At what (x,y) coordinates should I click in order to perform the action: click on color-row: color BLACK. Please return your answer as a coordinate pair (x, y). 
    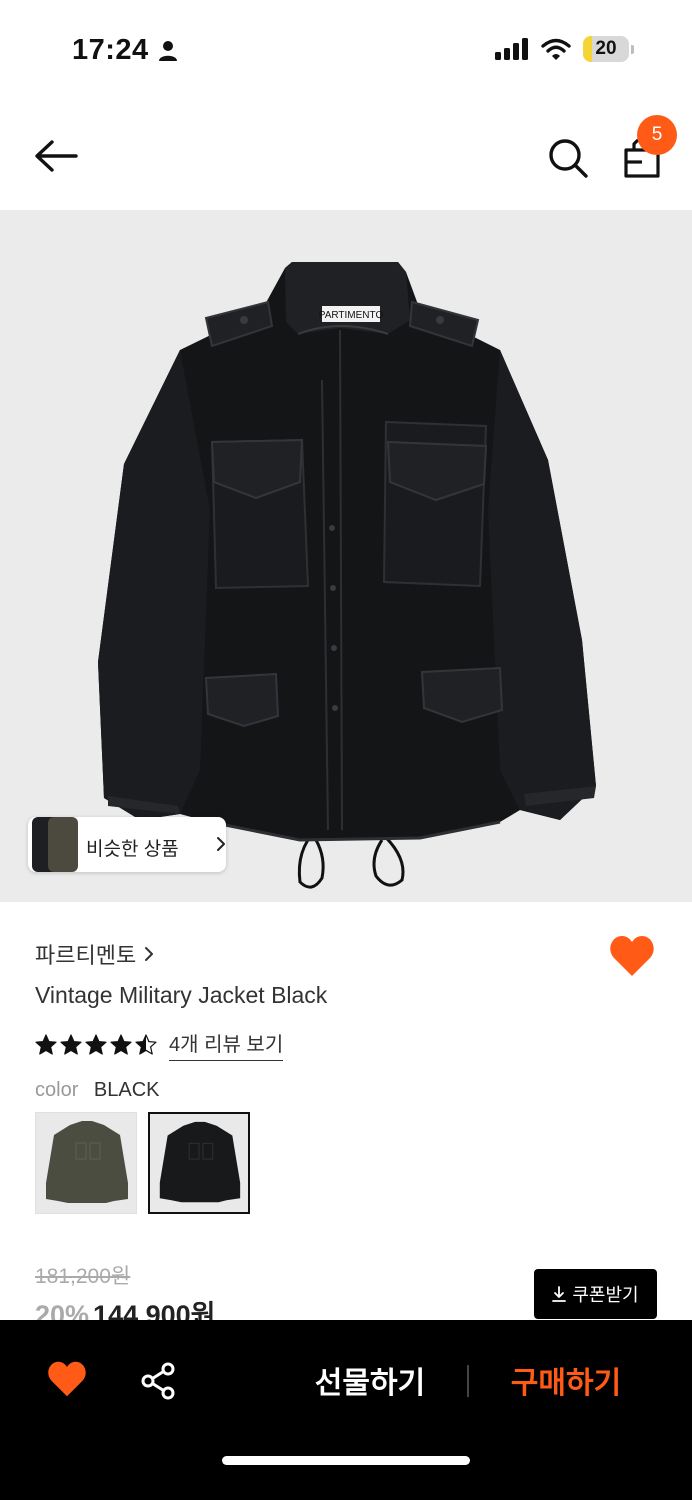
    Looking at the image, I should click on (97, 1090).